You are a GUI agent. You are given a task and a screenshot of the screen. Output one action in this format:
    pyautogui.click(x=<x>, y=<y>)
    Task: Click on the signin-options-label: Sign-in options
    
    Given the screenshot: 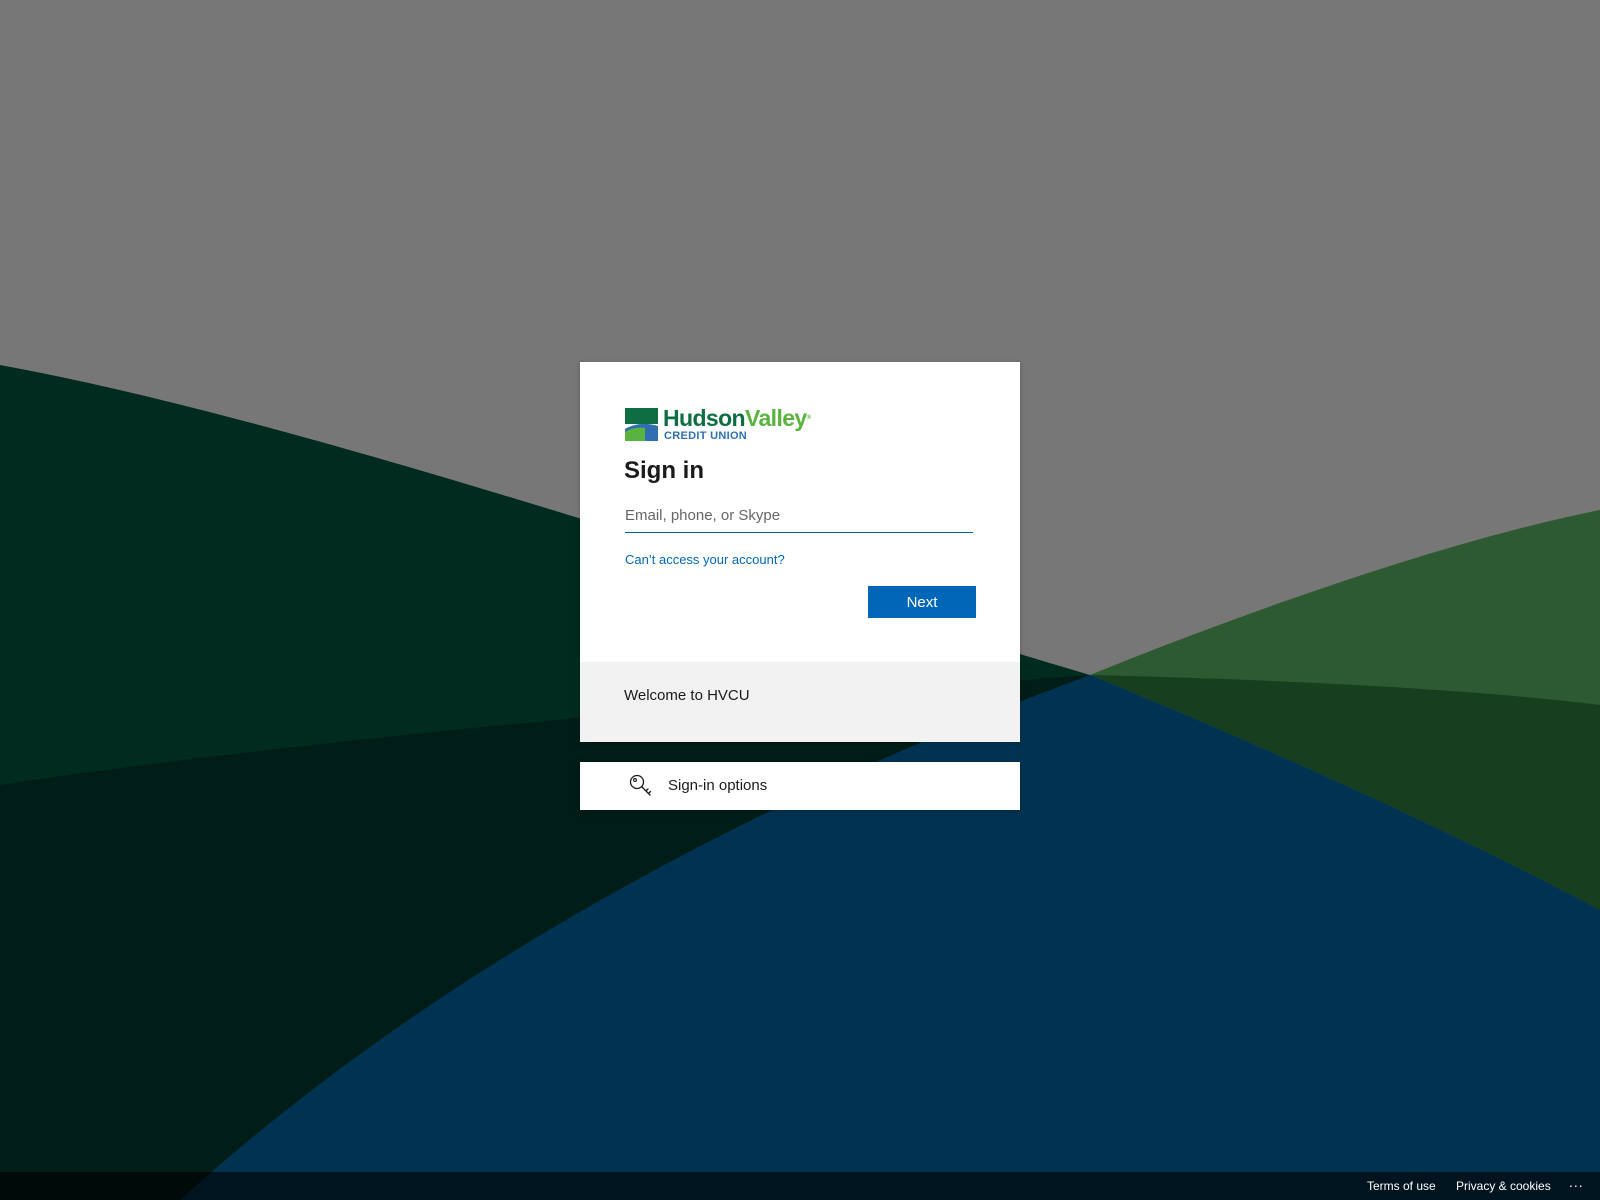 What is the action you would take?
    pyautogui.click(x=718, y=785)
    